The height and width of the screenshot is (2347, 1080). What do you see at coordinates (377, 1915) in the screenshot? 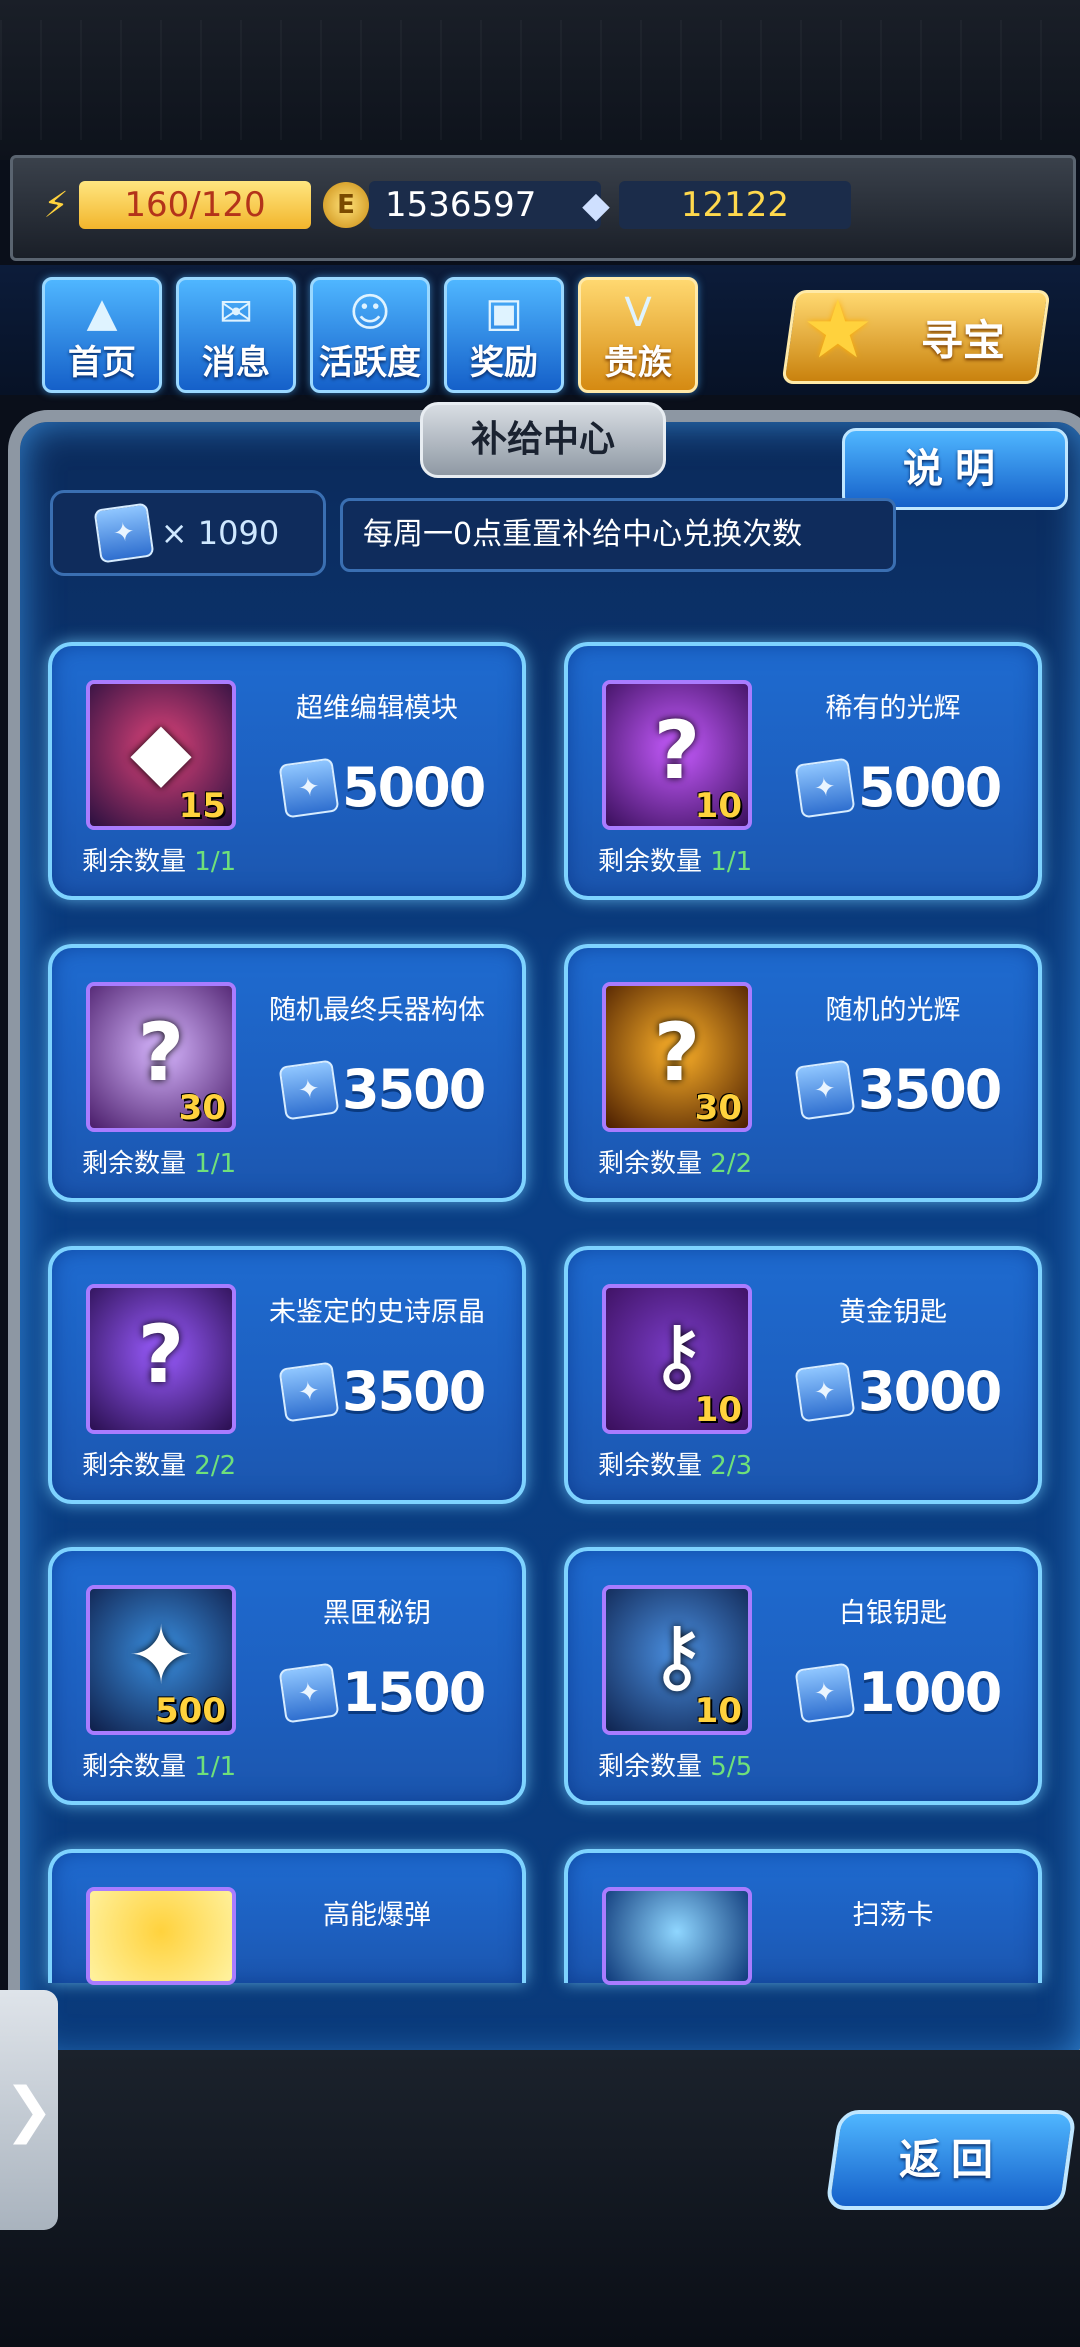
I see `item-name: 高能爆弹` at bounding box center [377, 1915].